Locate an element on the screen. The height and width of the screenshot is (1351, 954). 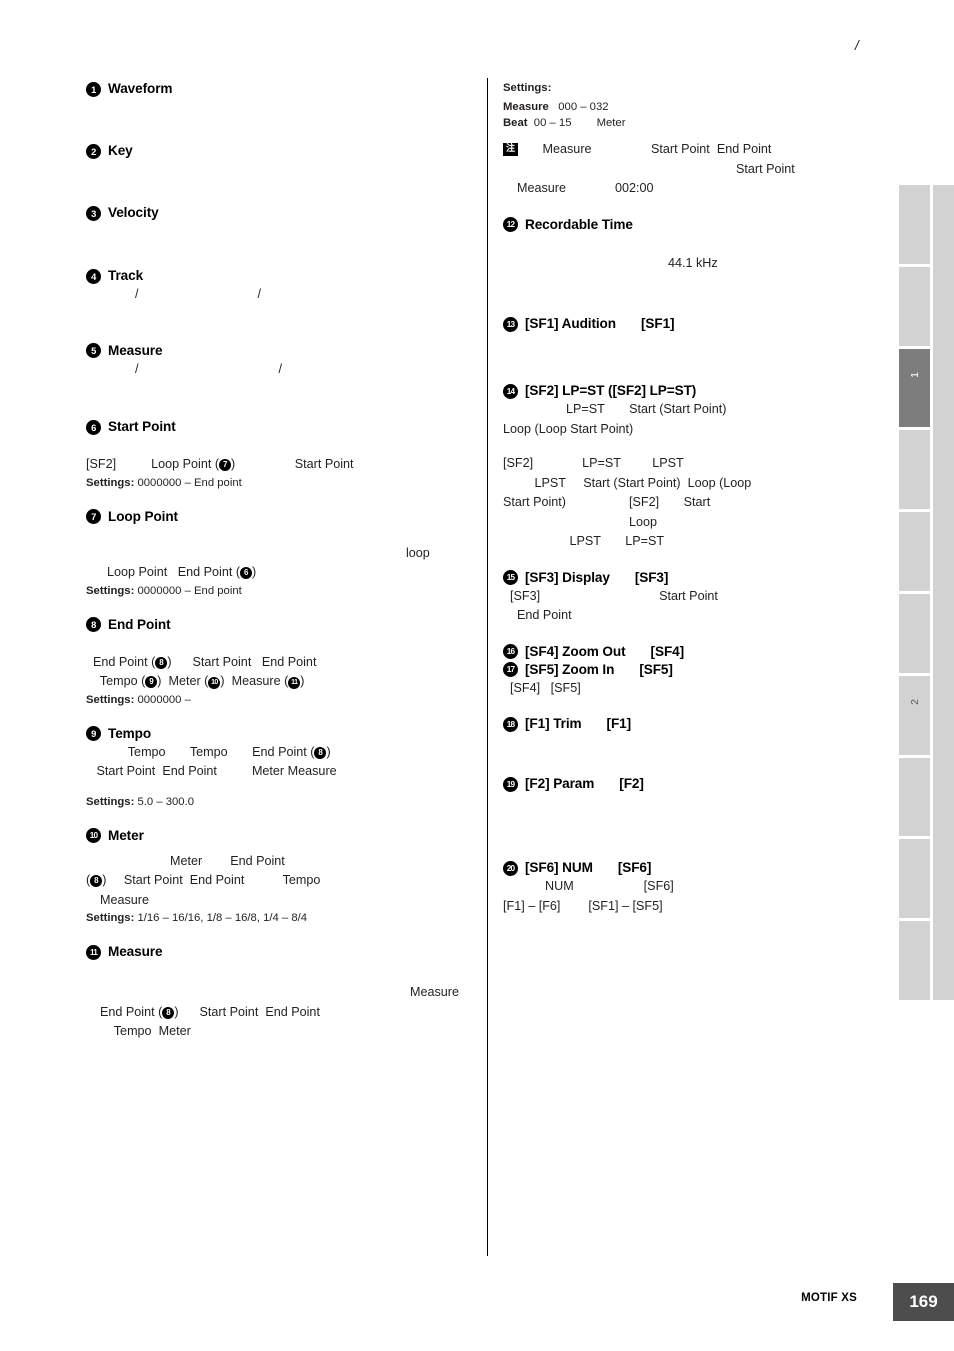
settings-line: Settings: 0000000 – is located at coordinates (282, 700).